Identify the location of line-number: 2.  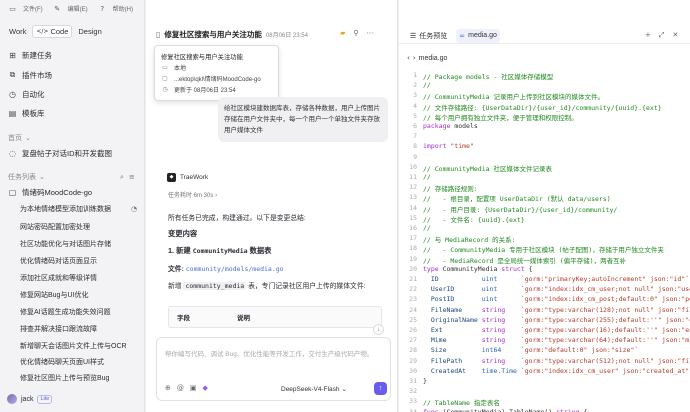
(415, 85).